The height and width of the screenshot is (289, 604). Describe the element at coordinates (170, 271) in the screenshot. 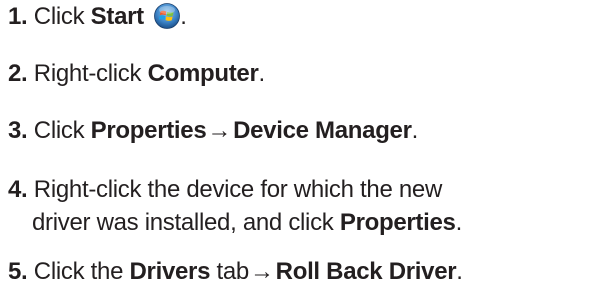

I see `ui-term-drivers: Drivers` at that location.